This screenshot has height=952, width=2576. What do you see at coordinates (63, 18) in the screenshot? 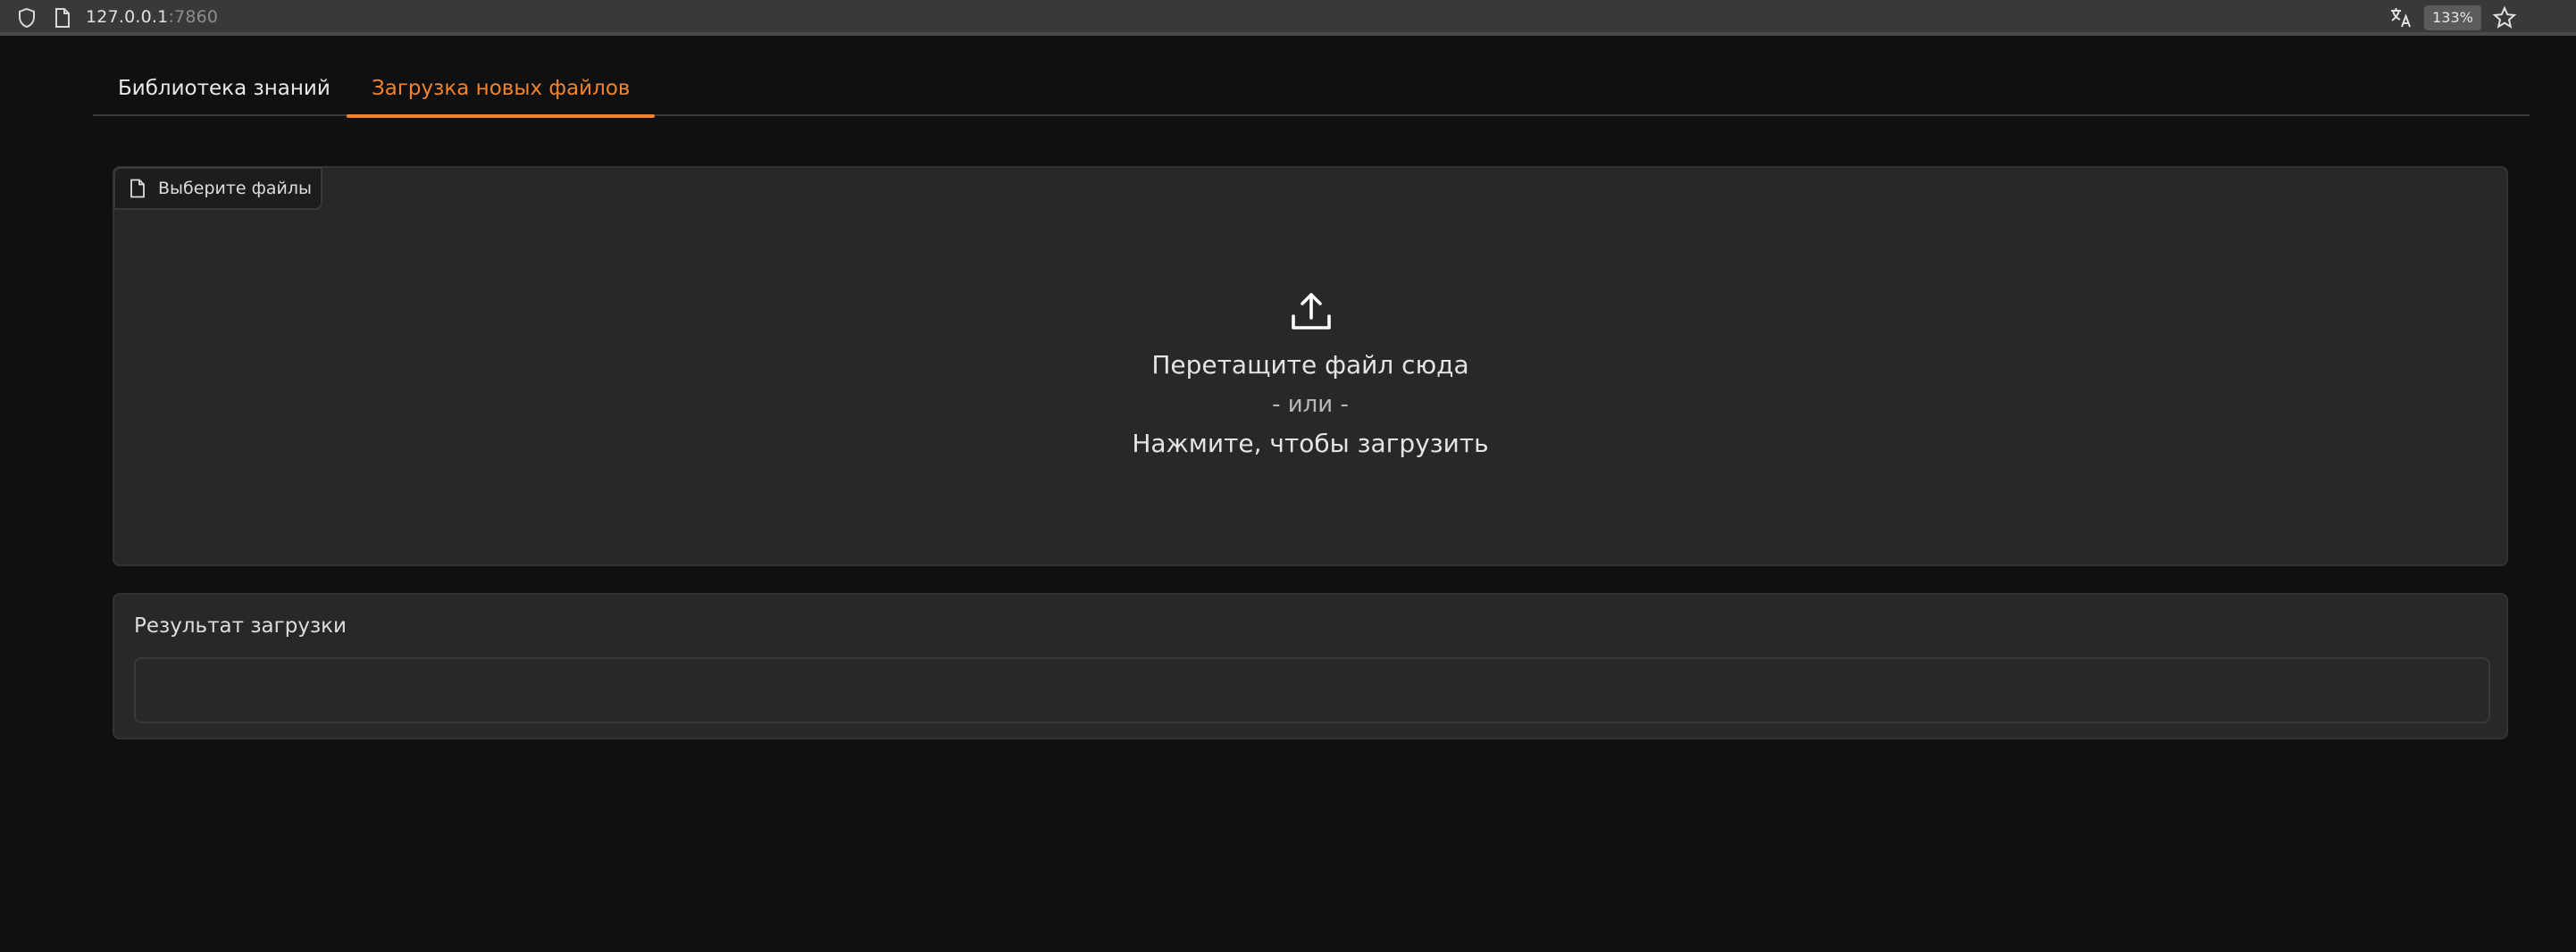
I see `page-icon` at bounding box center [63, 18].